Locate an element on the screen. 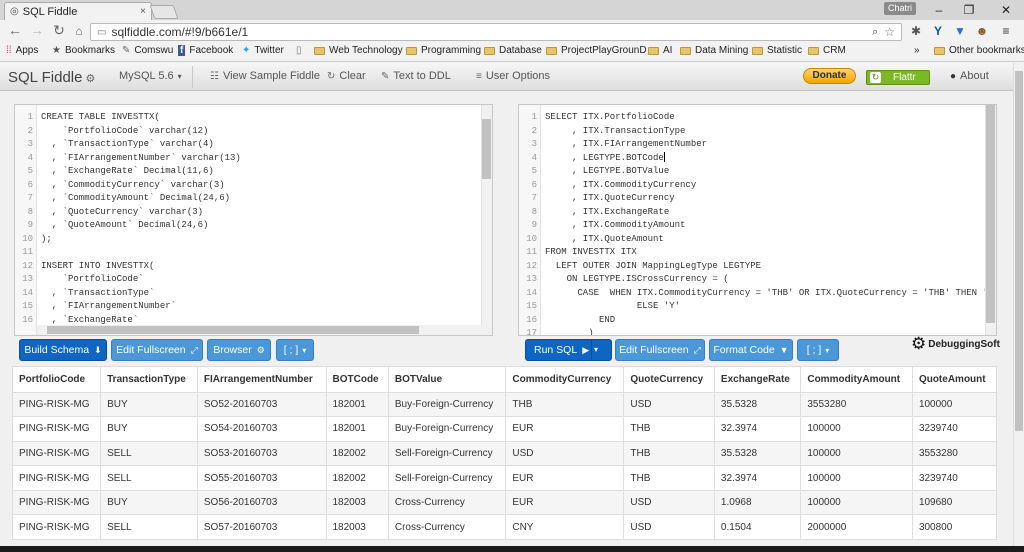  query-editor-vertical-scrollbar is located at coordinates (990, 220).